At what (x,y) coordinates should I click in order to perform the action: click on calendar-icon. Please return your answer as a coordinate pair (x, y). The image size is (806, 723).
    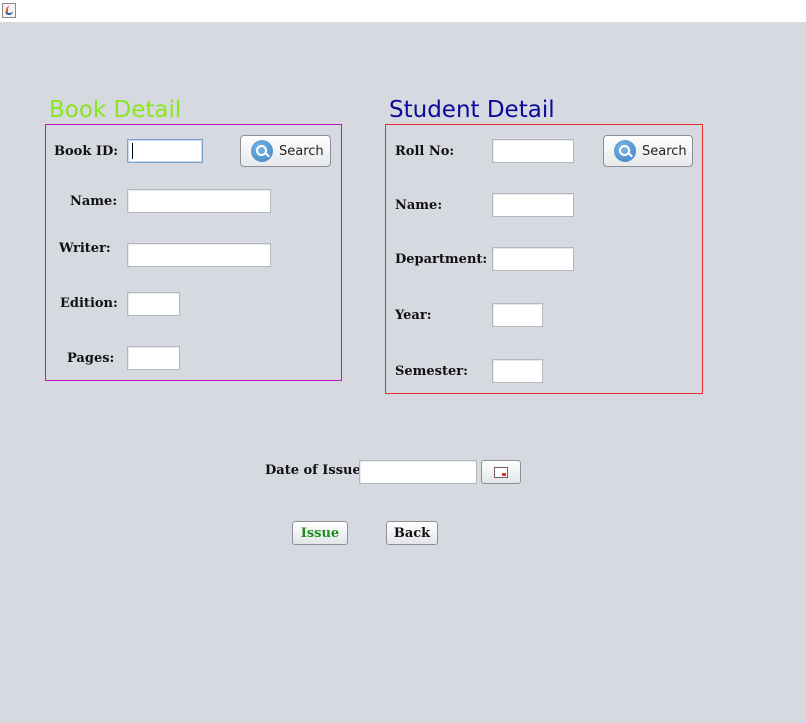
    Looking at the image, I should click on (501, 472).